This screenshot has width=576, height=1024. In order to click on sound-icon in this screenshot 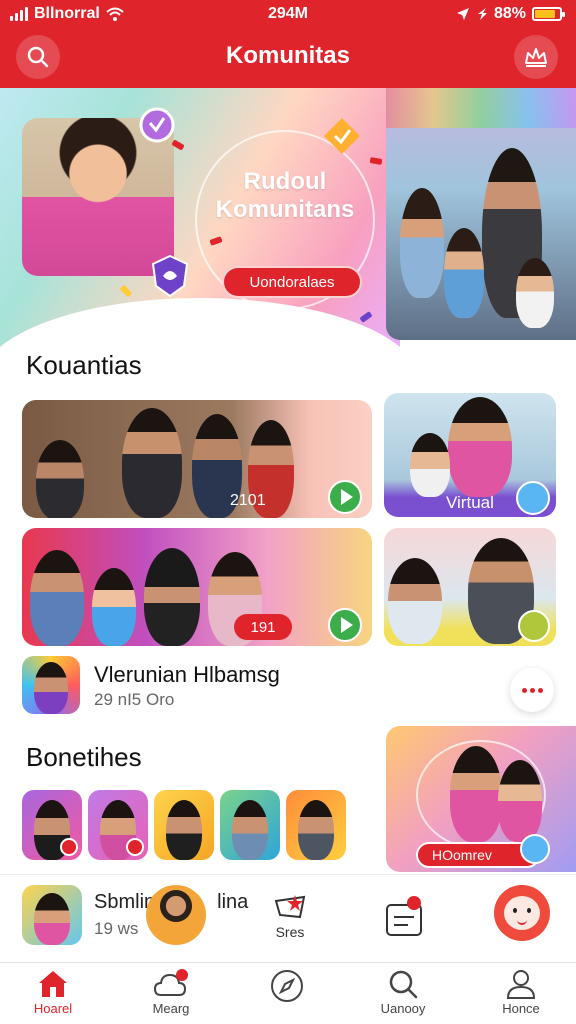, I will do `click(535, 849)`.